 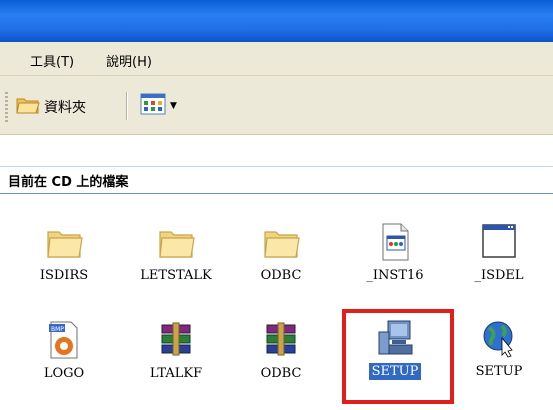 What do you see at coordinates (281, 360) in the screenshot?
I see `file-item-odbc-archive: ODBC` at bounding box center [281, 360].